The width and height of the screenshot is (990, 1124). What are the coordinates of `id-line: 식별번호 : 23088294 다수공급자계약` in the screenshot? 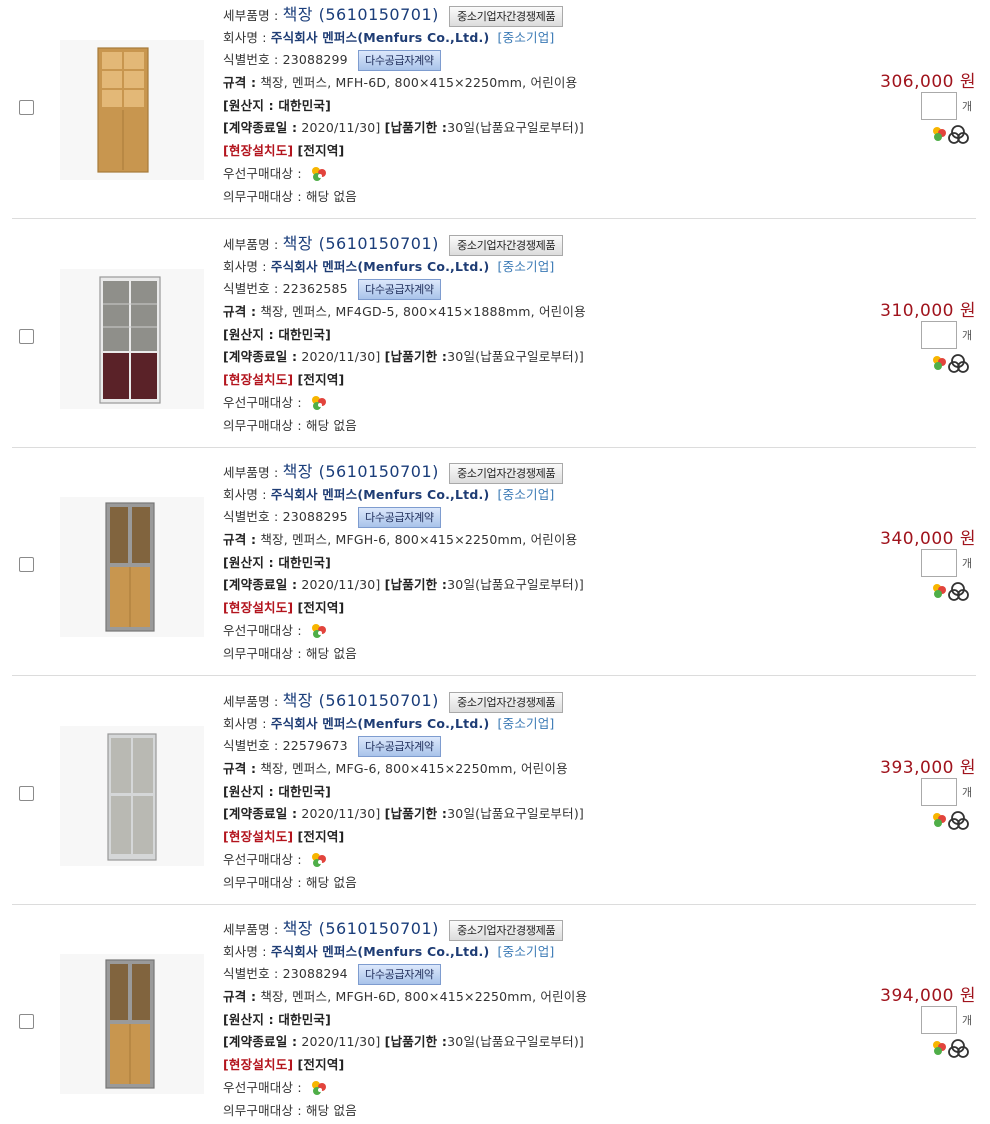 It's located at (533, 974).